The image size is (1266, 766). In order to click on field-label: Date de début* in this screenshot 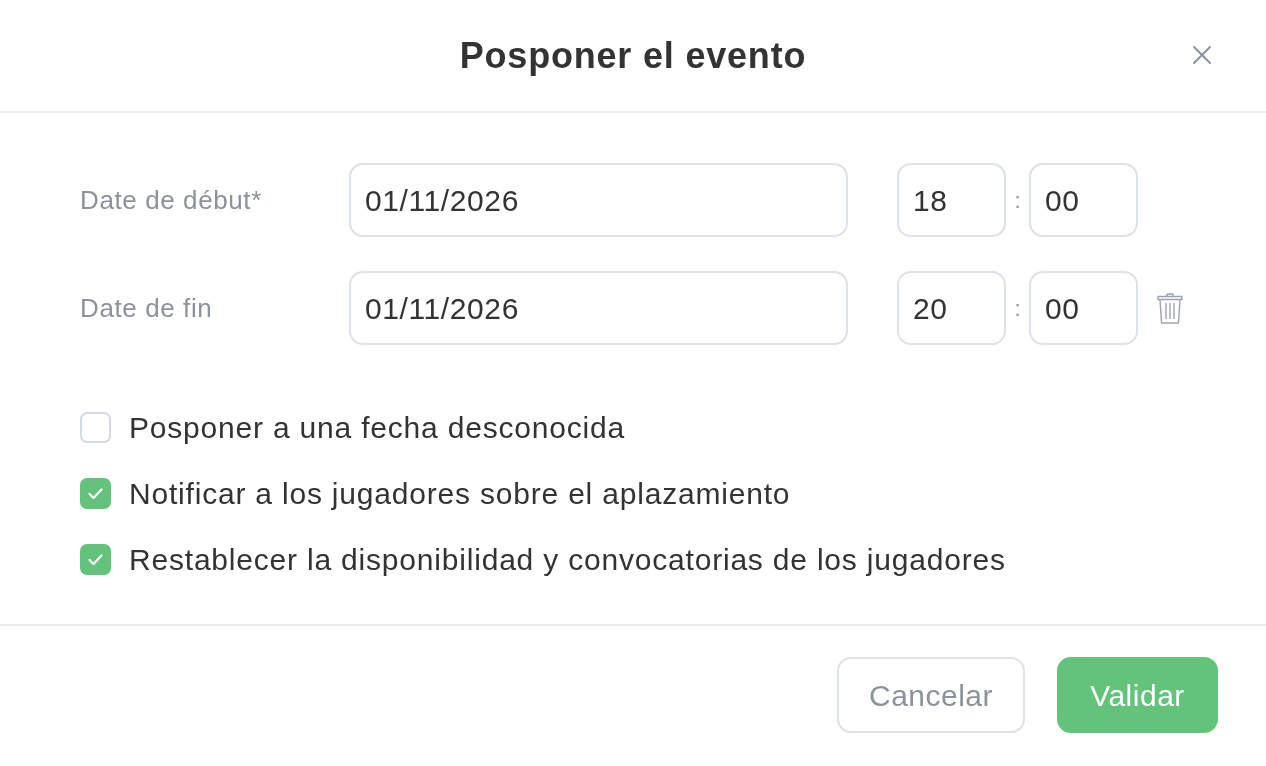, I will do `click(171, 200)`.